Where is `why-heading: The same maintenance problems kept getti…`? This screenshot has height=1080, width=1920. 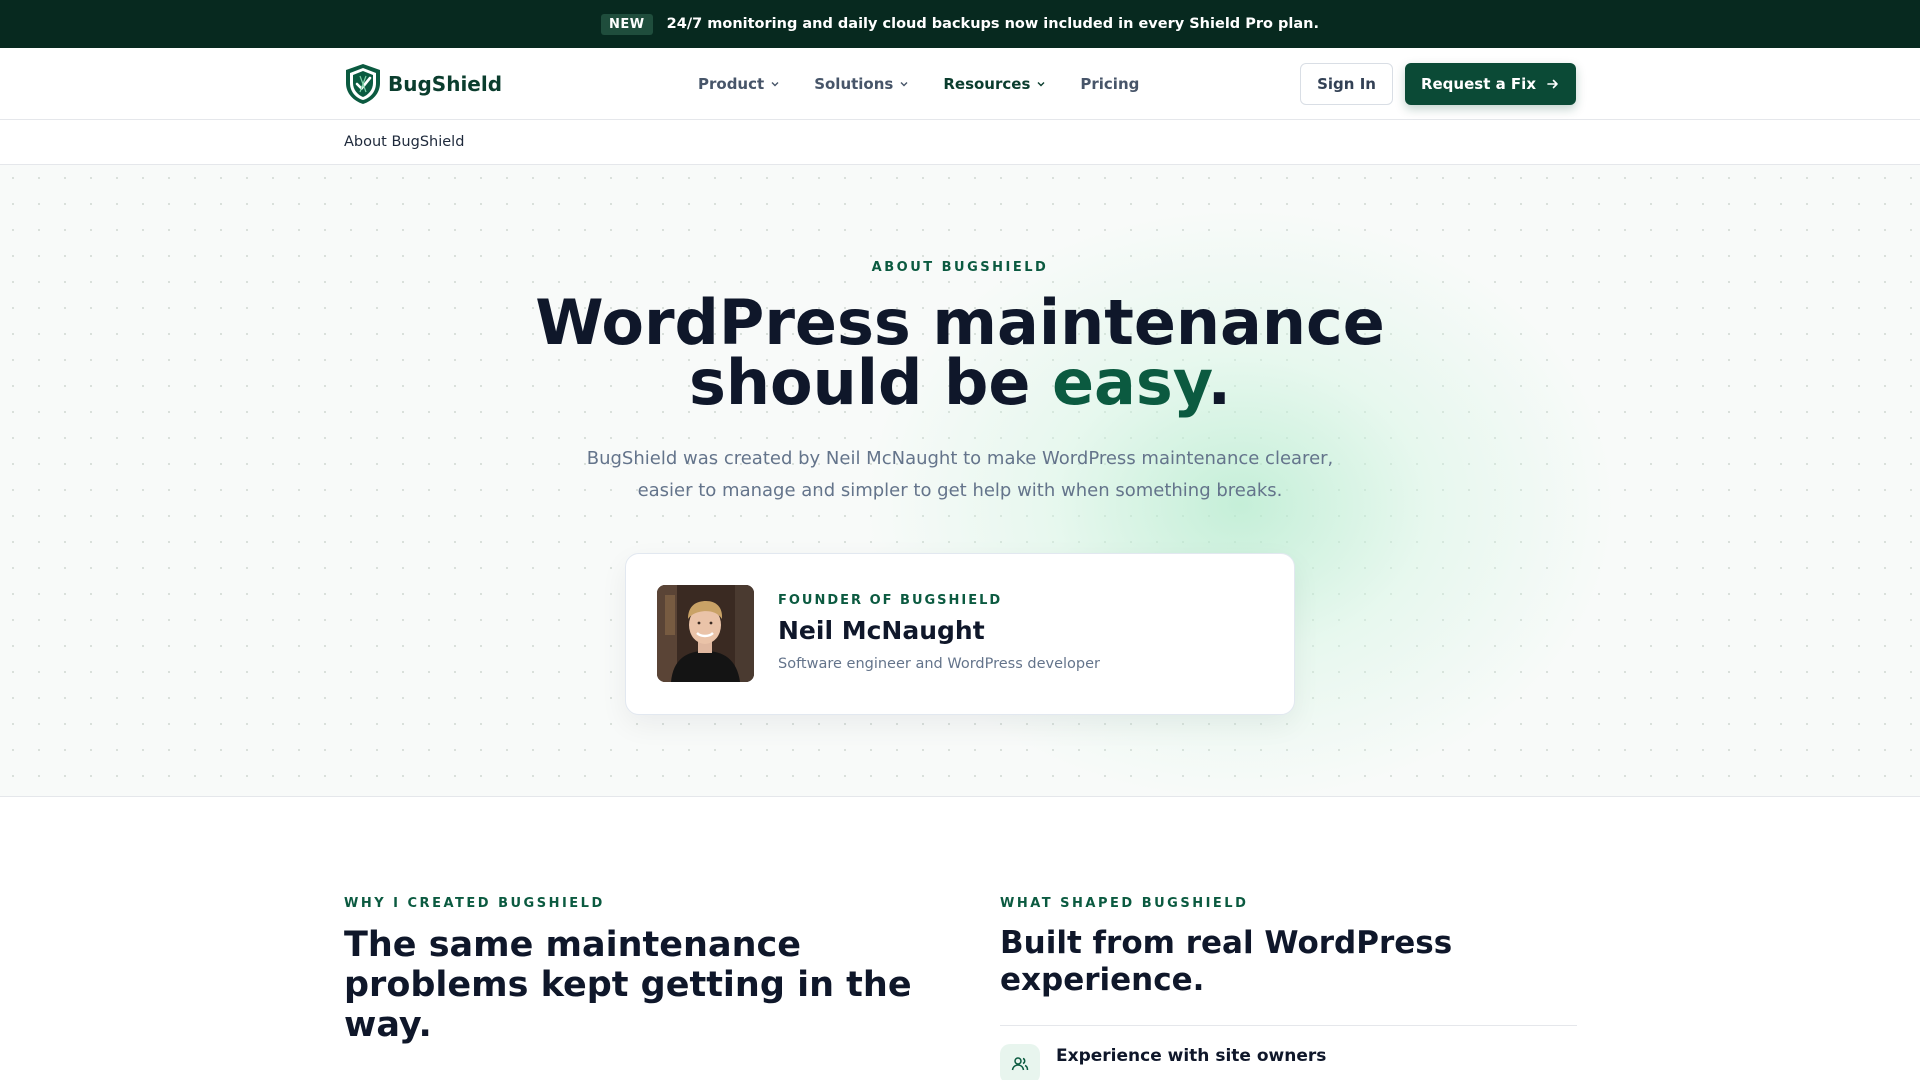
why-heading: The same maintenance problems kept getti… is located at coordinates (628, 985).